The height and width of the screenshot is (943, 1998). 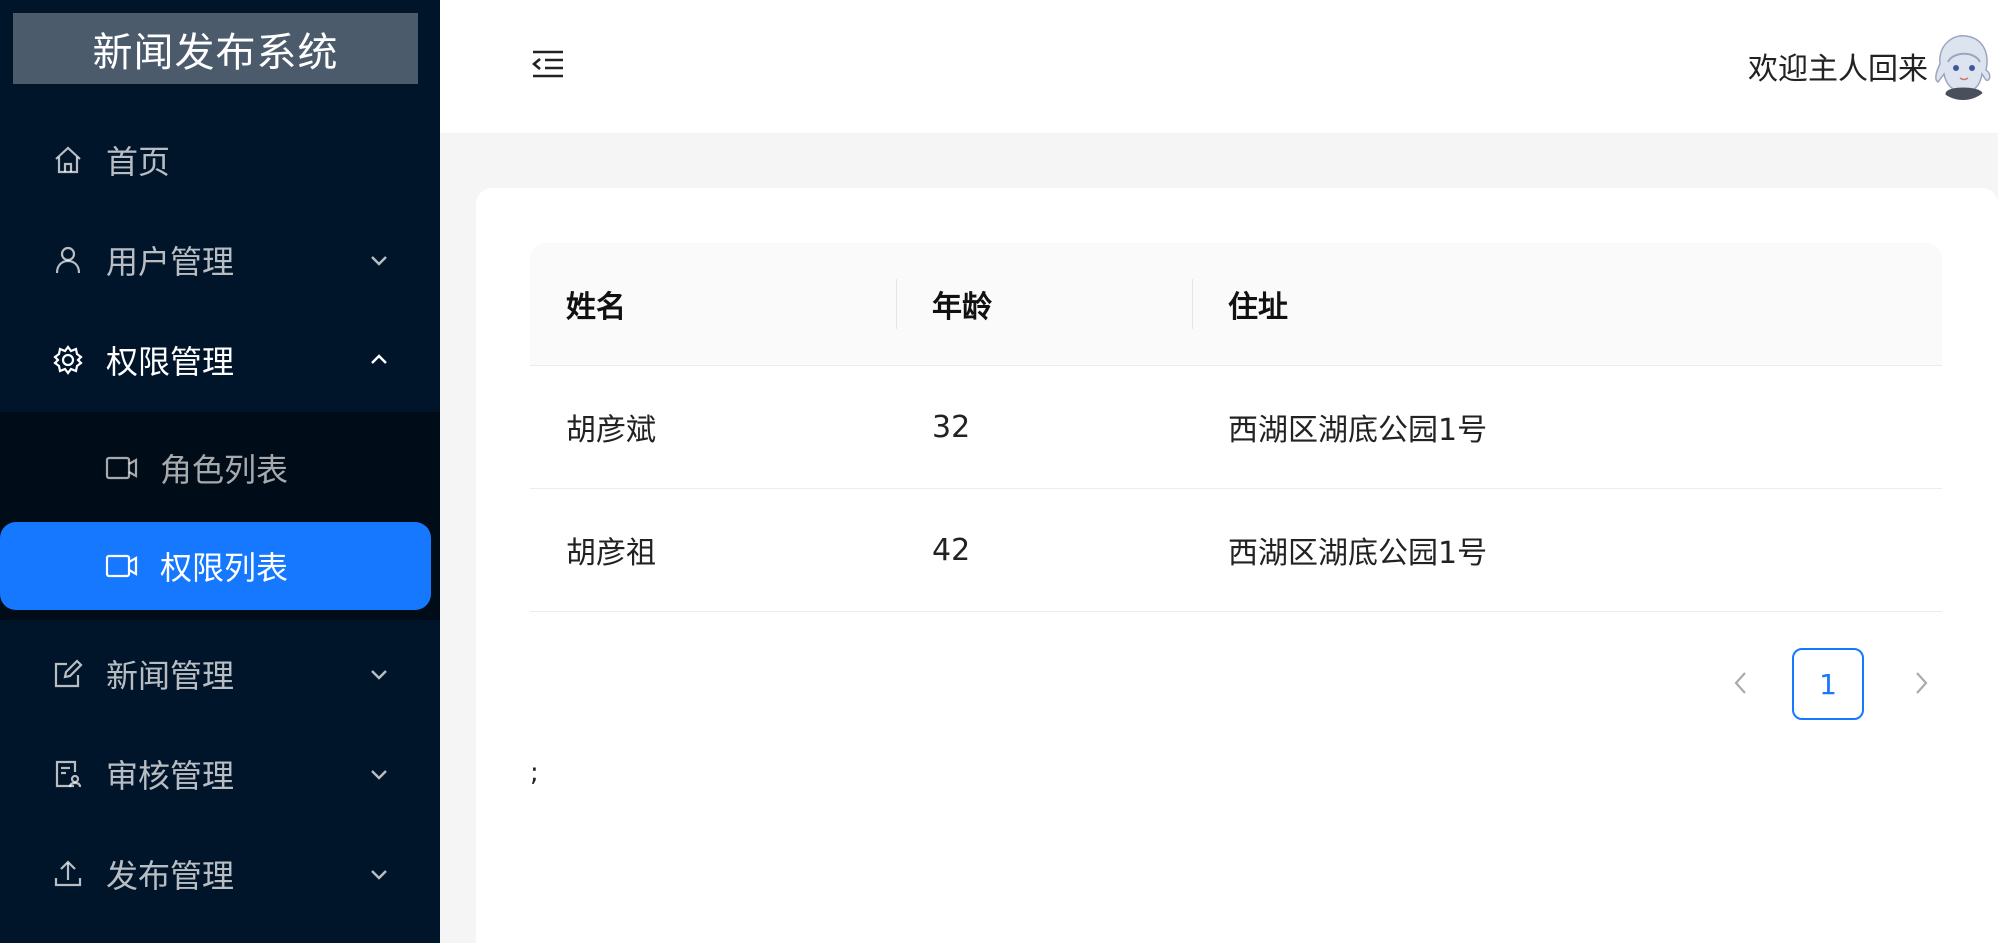 What do you see at coordinates (224, 470) in the screenshot?
I see `sidebar-subitem-label: 角色列表` at bounding box center [224, 470].